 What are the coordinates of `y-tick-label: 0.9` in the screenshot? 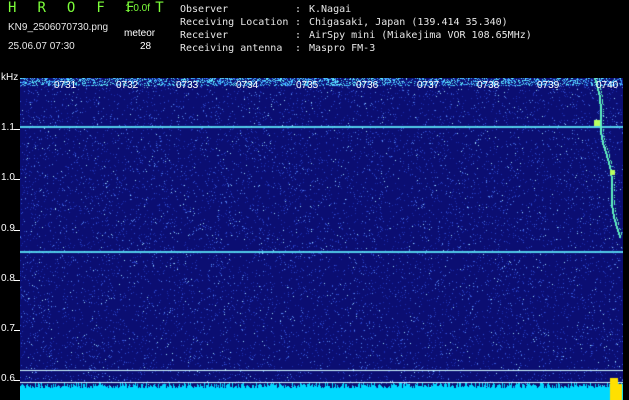 It's located at (8, 228).